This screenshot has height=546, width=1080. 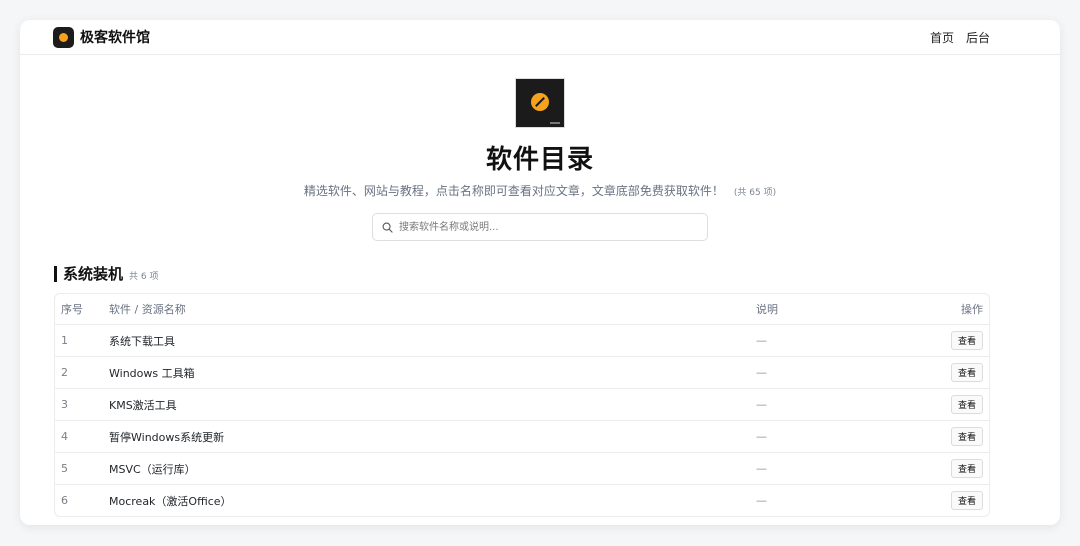 I want to click on search-box, so click(x=540, y=227).